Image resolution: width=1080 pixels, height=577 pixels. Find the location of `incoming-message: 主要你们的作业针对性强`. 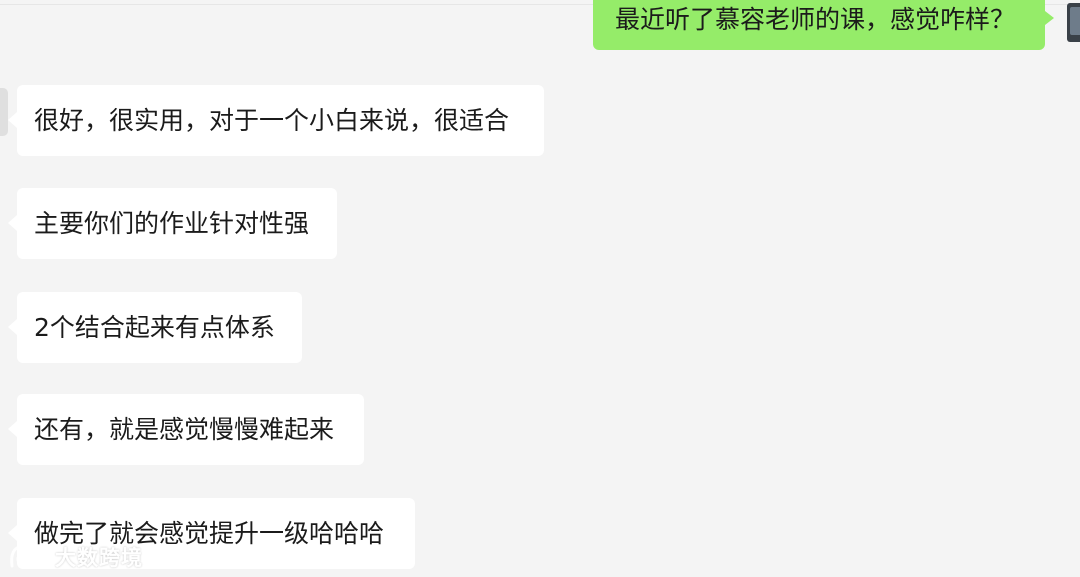

incoming-message: 主要你们的作业针对性强 is located at coordinates (172, 223).